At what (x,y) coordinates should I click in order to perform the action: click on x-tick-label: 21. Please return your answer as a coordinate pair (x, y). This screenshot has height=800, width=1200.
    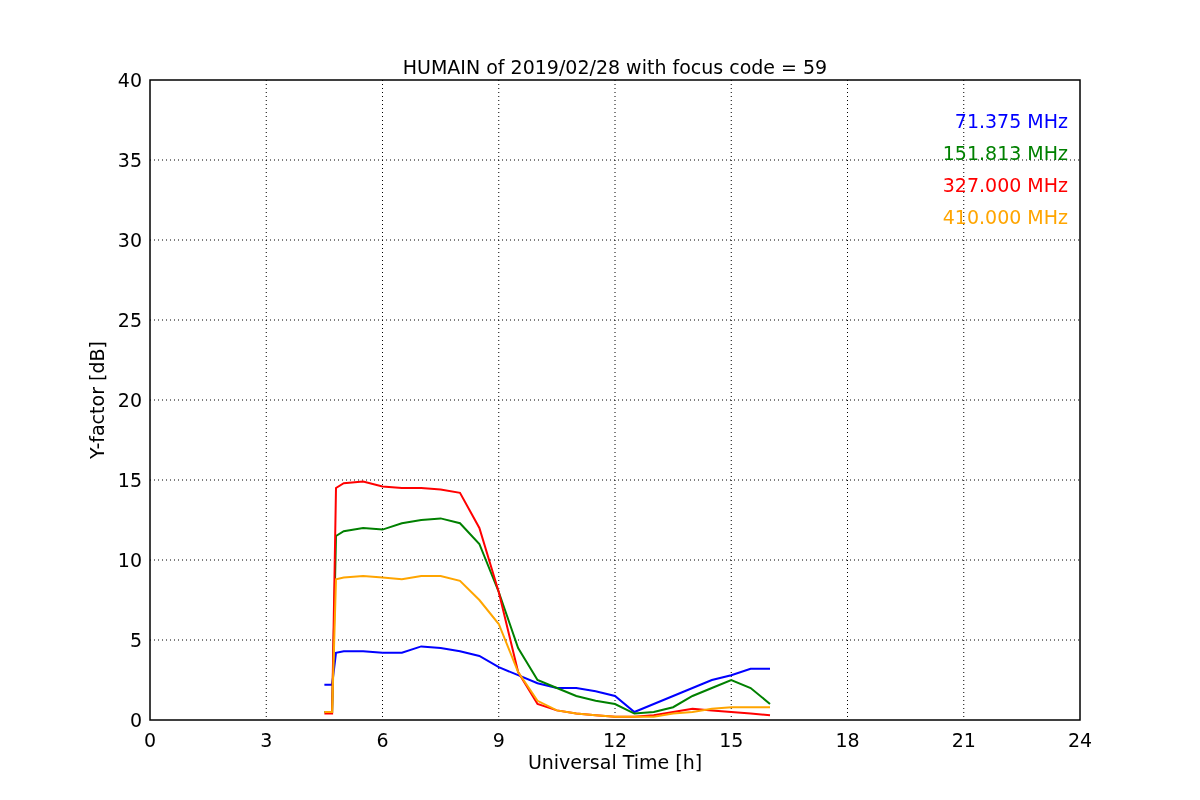
    Looking at the image, I should click on (963, 740).